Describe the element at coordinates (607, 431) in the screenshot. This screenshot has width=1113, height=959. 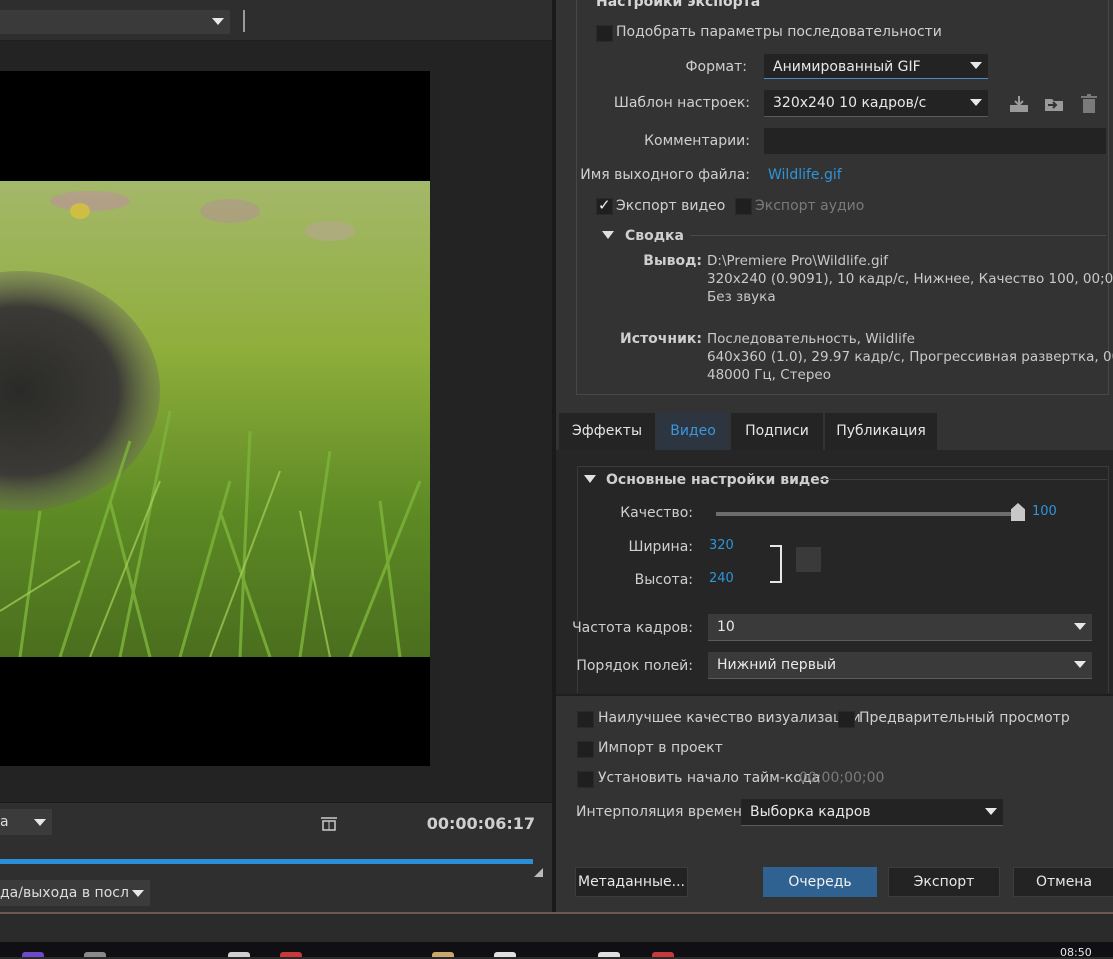
I see `tab-effects: Эффекты` at that location.